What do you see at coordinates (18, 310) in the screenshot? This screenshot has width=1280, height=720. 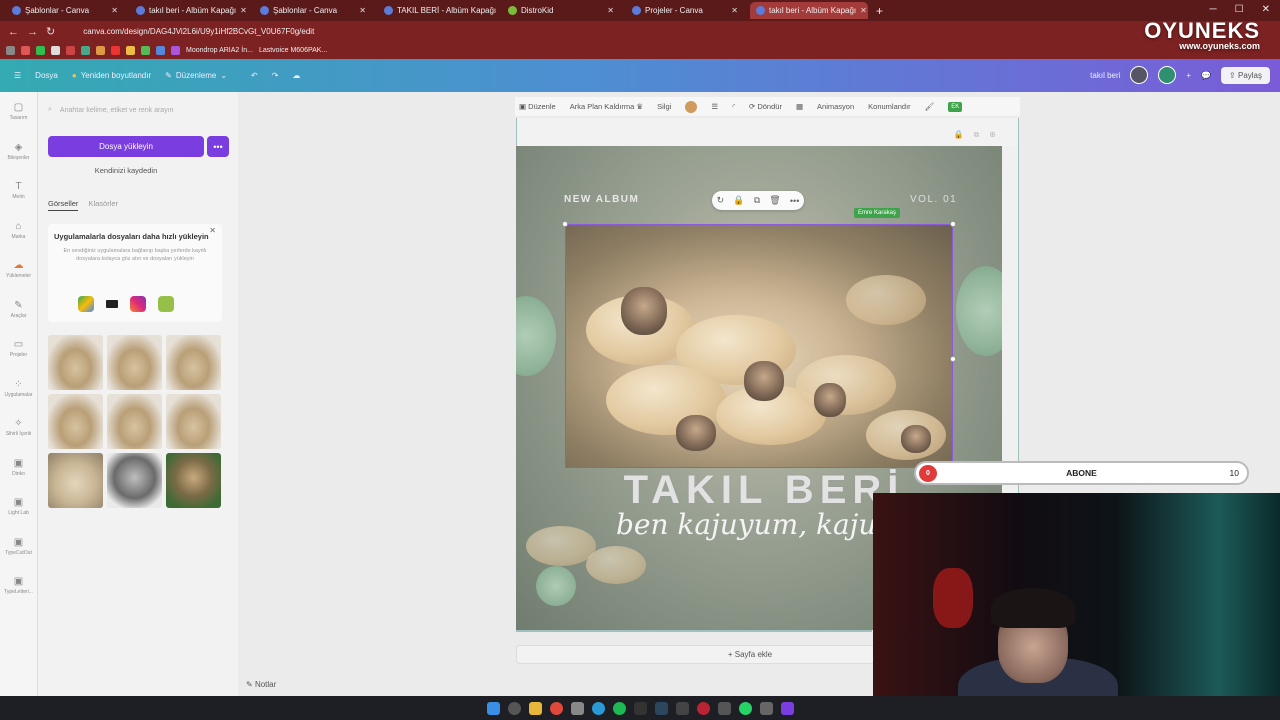 I see `rail-item-tools: ✎ Araçlar` at bounding box center [18, 310].